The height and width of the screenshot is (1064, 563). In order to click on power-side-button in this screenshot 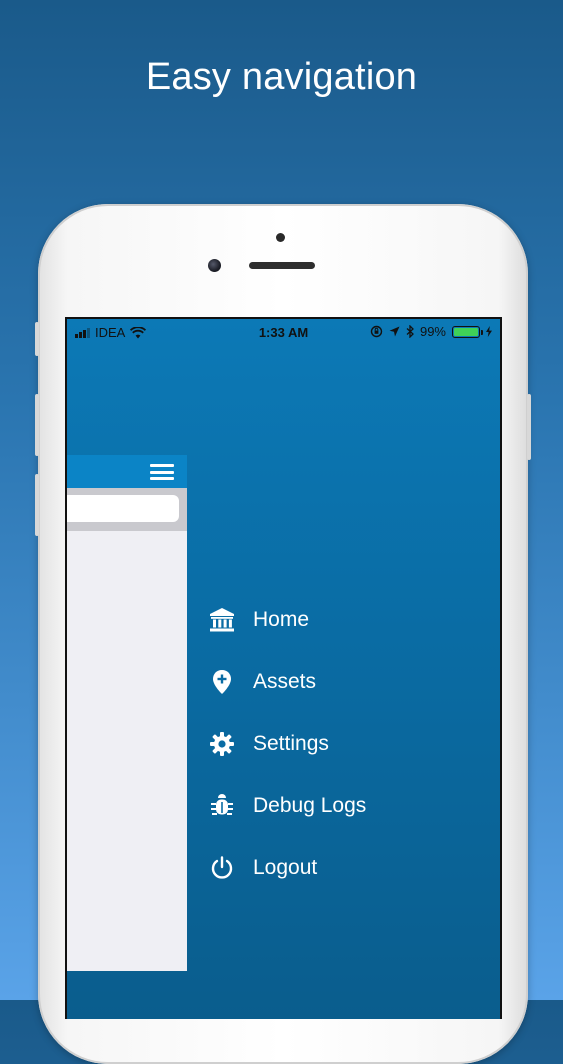, I will do `click(529, 427)`.